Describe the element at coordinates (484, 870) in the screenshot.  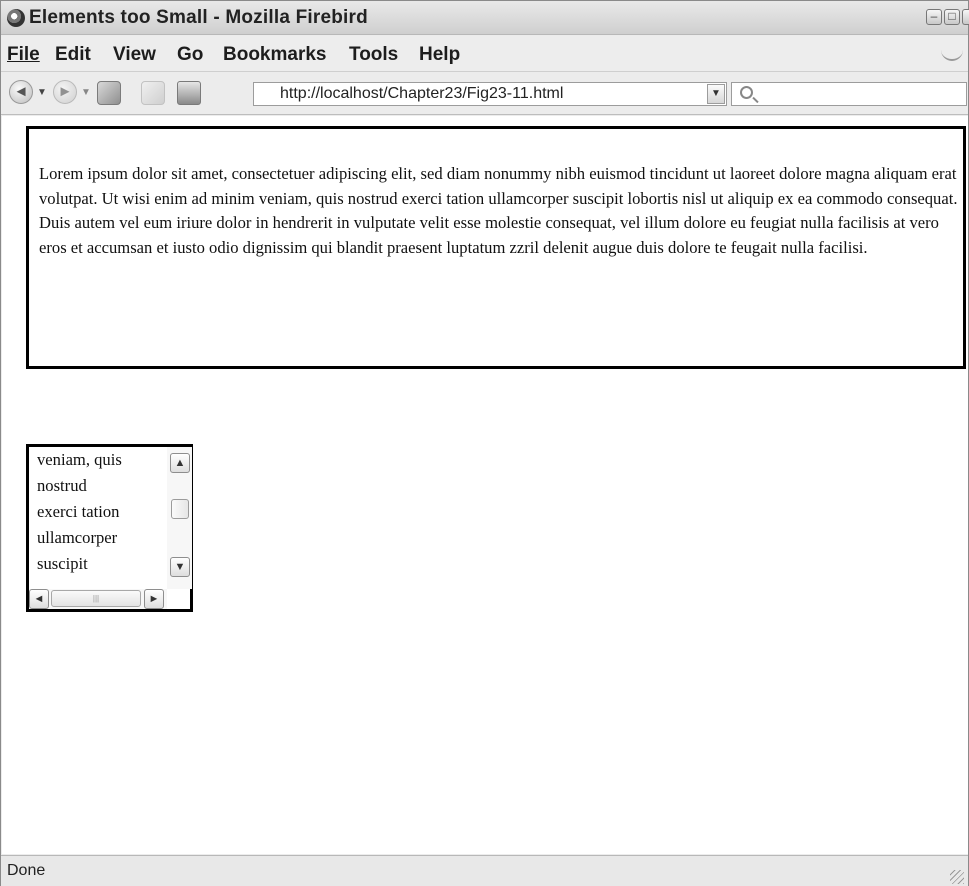
I see `status-bar: Done` at that location.